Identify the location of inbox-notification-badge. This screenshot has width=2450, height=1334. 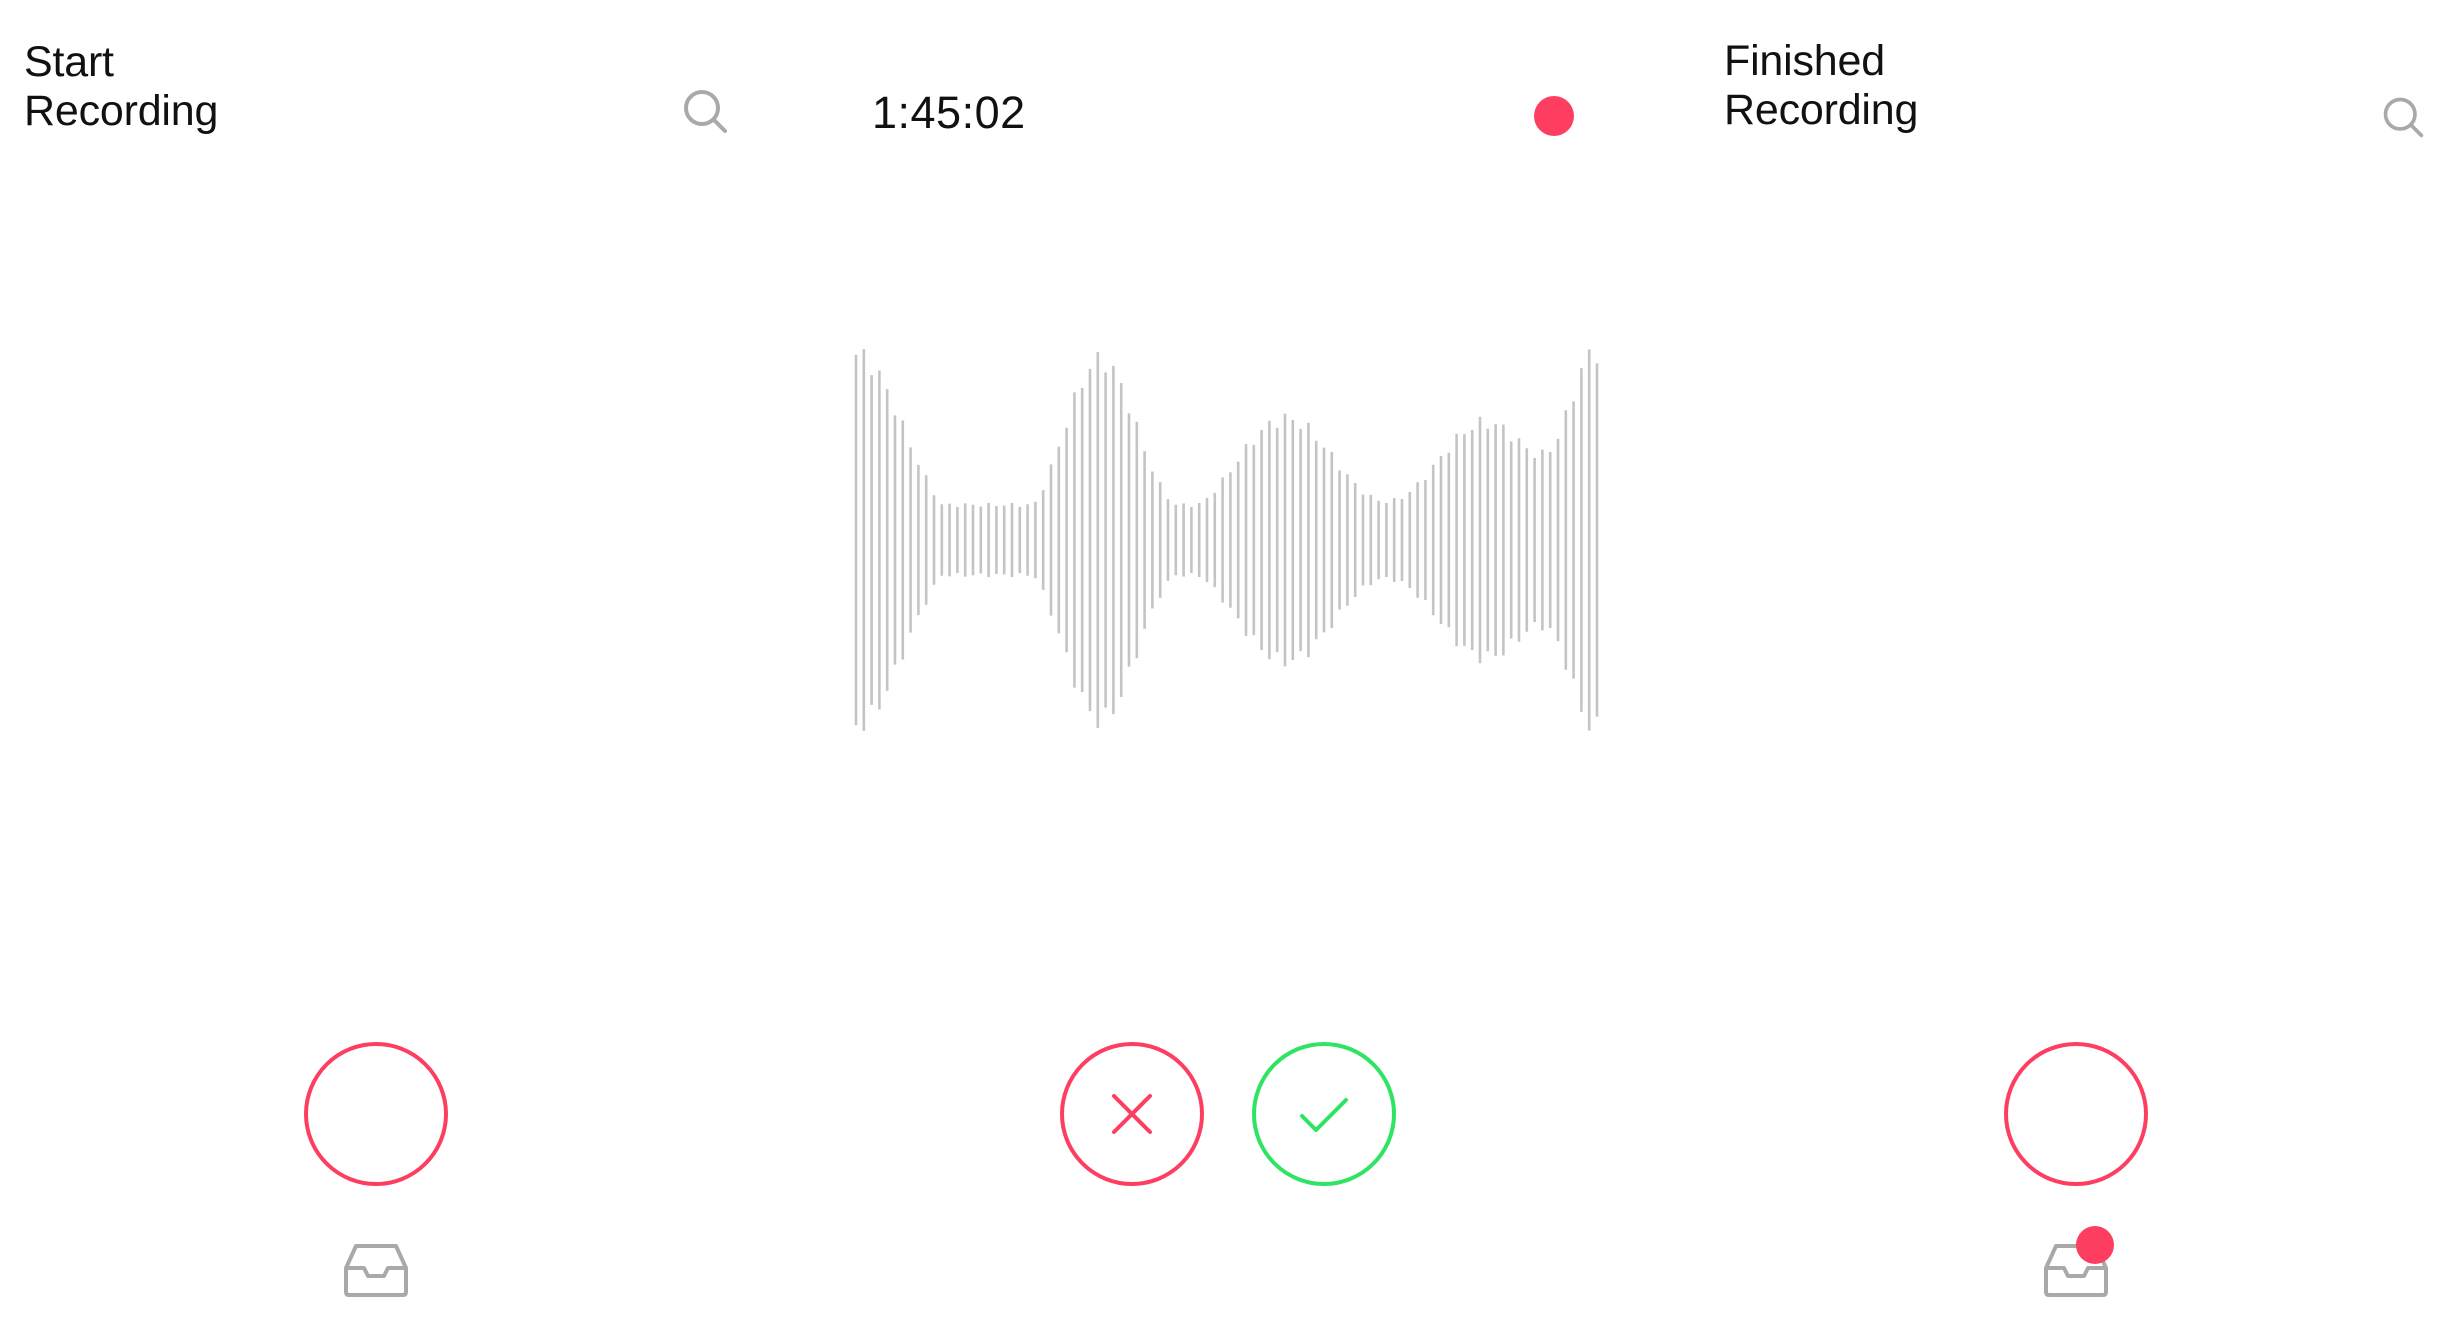
(2095, 1245).